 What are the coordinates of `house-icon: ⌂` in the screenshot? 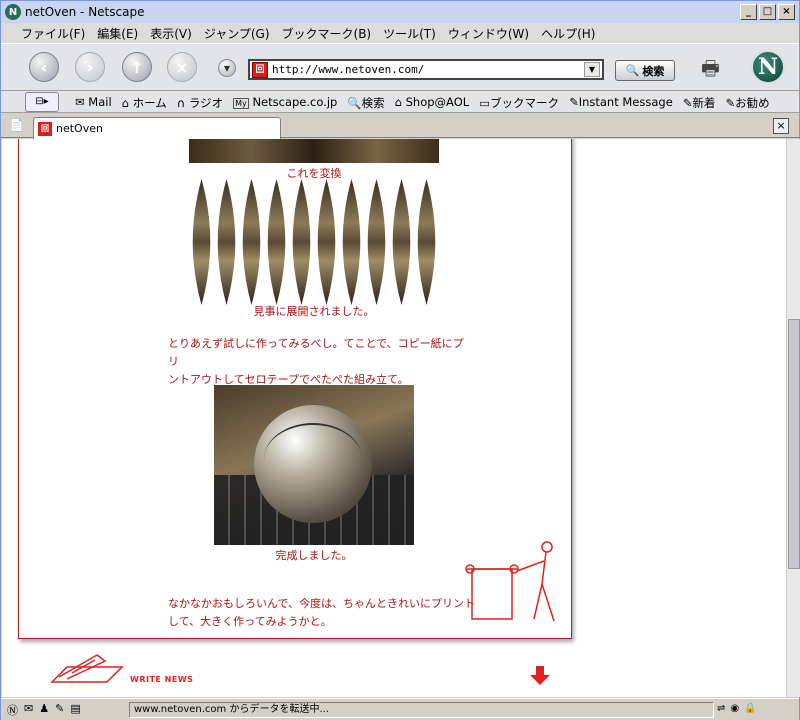 It's located at (127, 103).